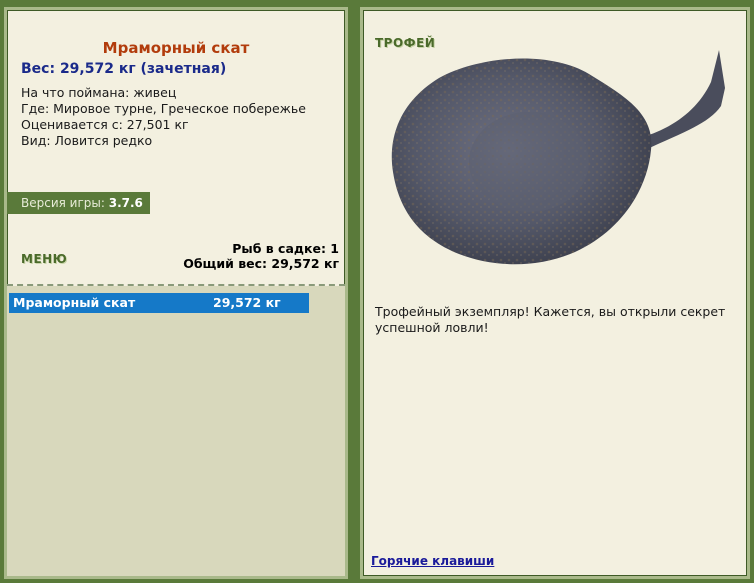 The height and width of the screenshot is (583, 754). What do you see at coordinates (87, 140) in the screenshot?
I see `rarity-info: Вид: Ловится редко` at bounding box center [87, 140].